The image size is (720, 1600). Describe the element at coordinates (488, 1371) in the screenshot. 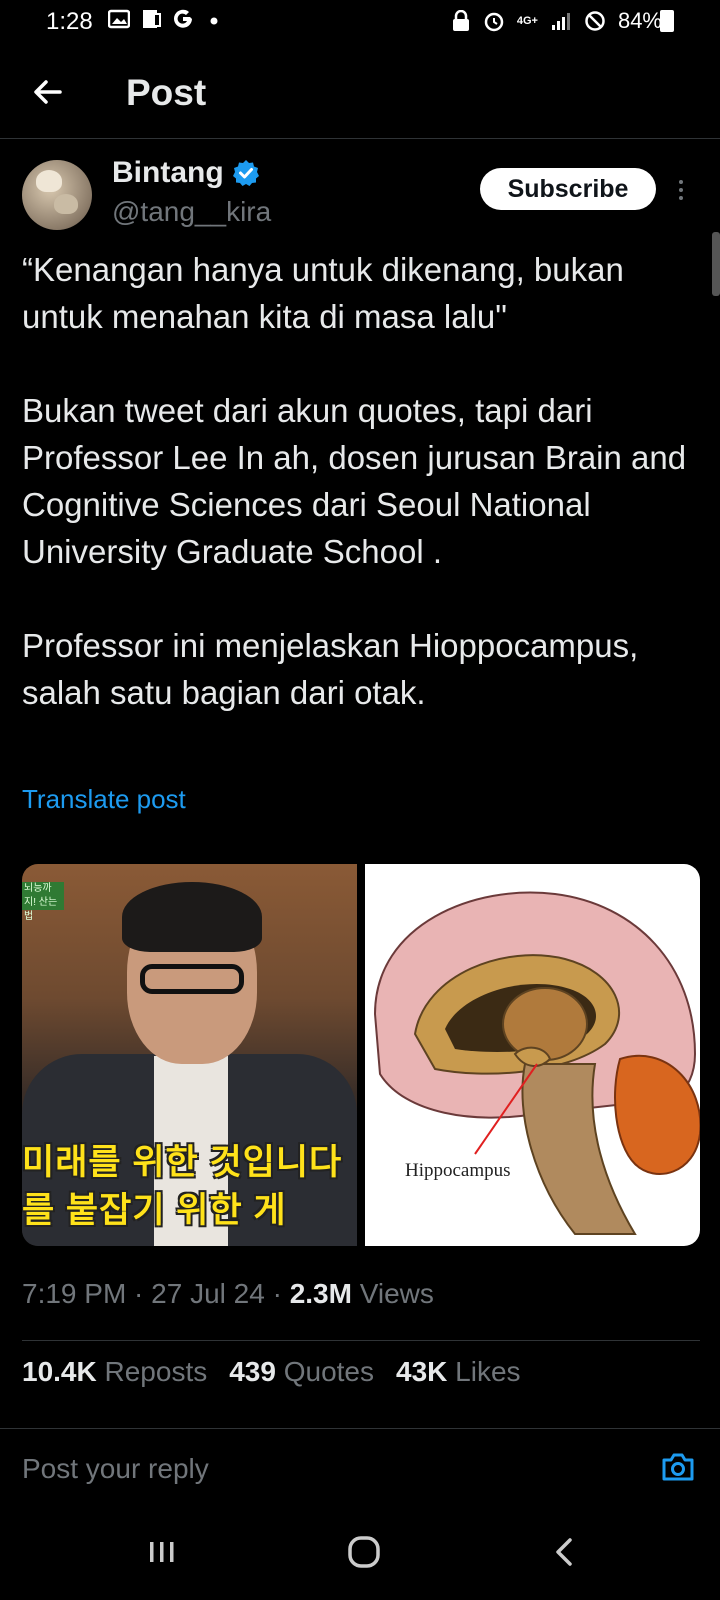

I see `likes-label: Likes` at that location.